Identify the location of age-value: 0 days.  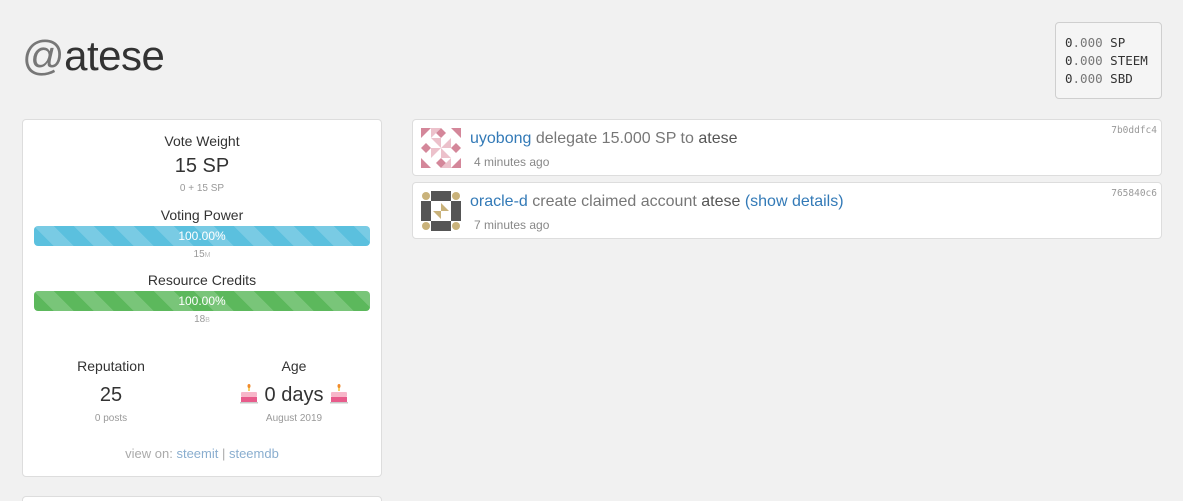
(294, 395).